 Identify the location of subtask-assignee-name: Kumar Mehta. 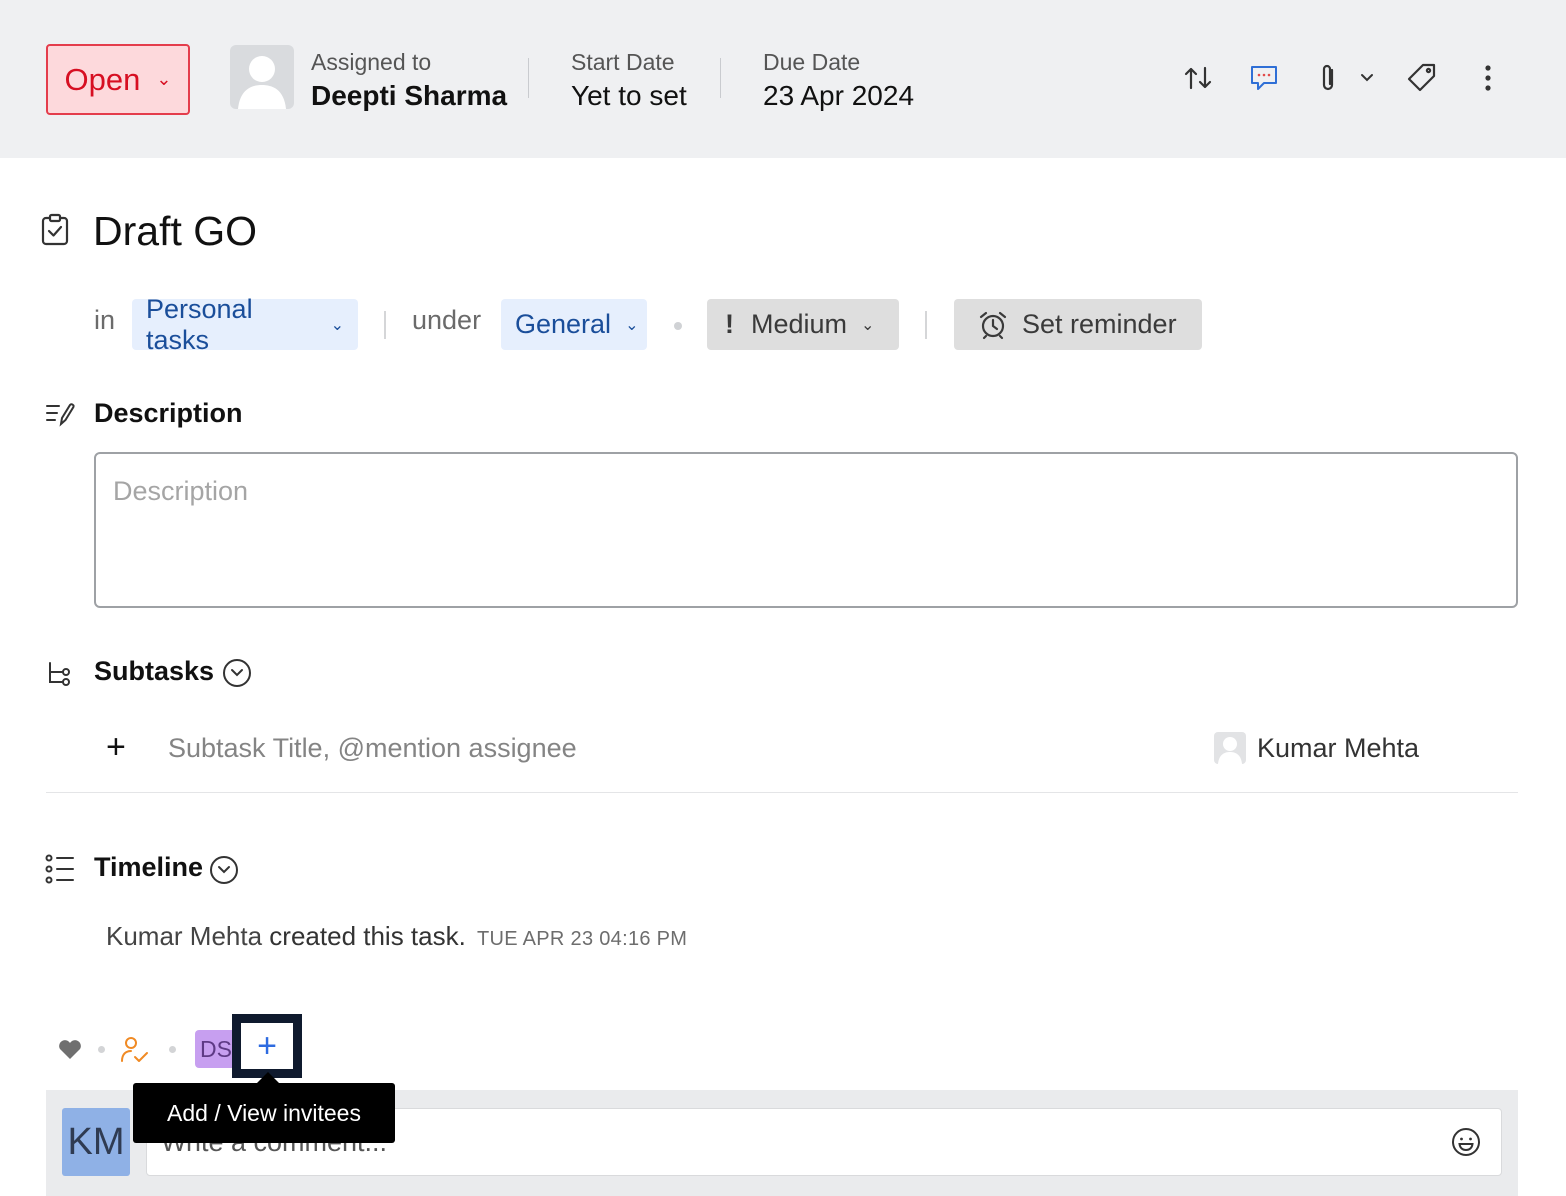
(1338, 748).